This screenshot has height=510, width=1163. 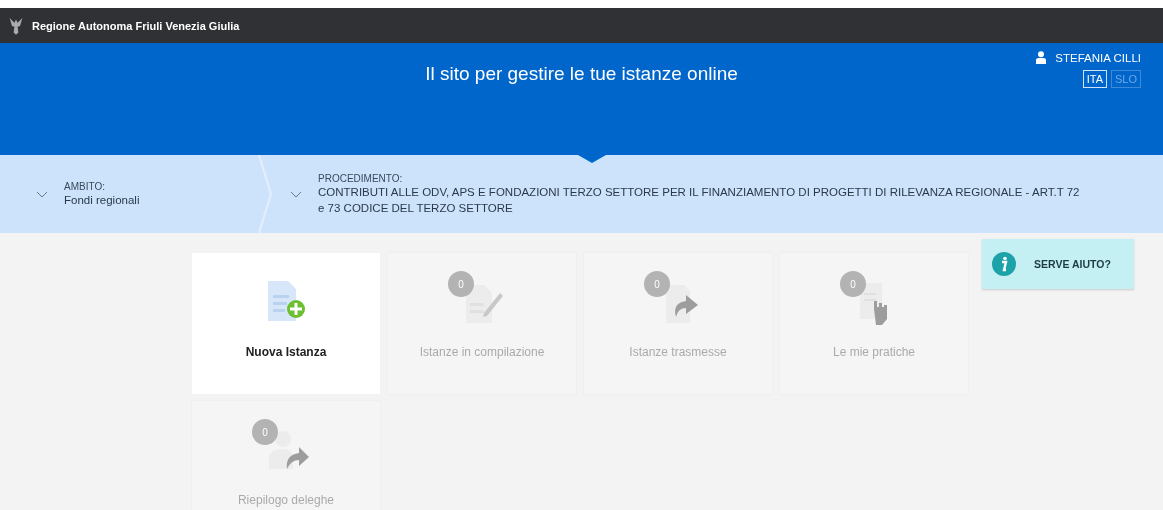 I want to click on breadcrumb-label: AMBITO:, so click(x=85, y=186).